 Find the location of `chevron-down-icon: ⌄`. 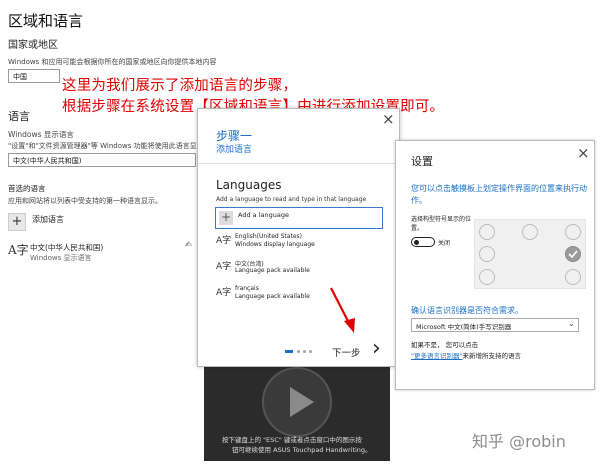

chevron-down-icon: ⌄ is located at coordinates (571, 323).